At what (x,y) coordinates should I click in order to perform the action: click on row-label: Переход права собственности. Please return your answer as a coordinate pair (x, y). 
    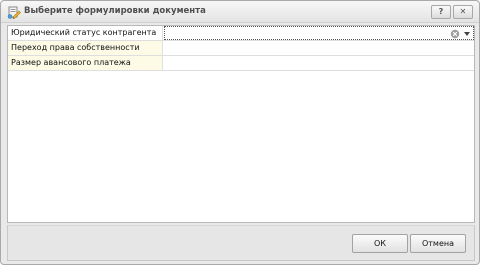
    Looking at the image, I should click on (85, 48).